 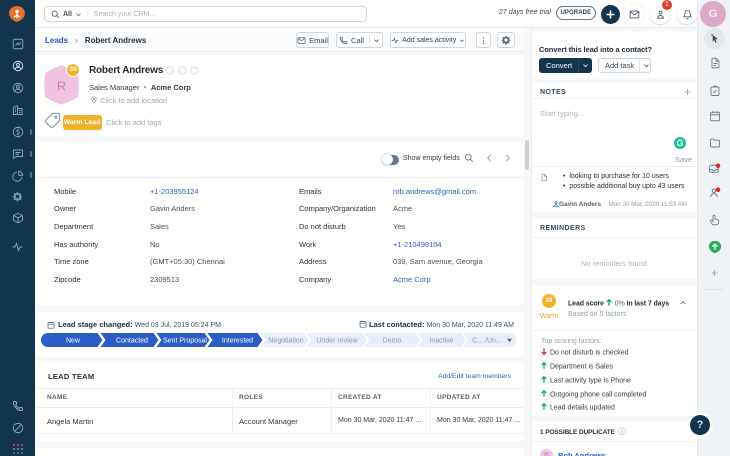 I want to click on svg-text: R, so click(x=60, y=86).